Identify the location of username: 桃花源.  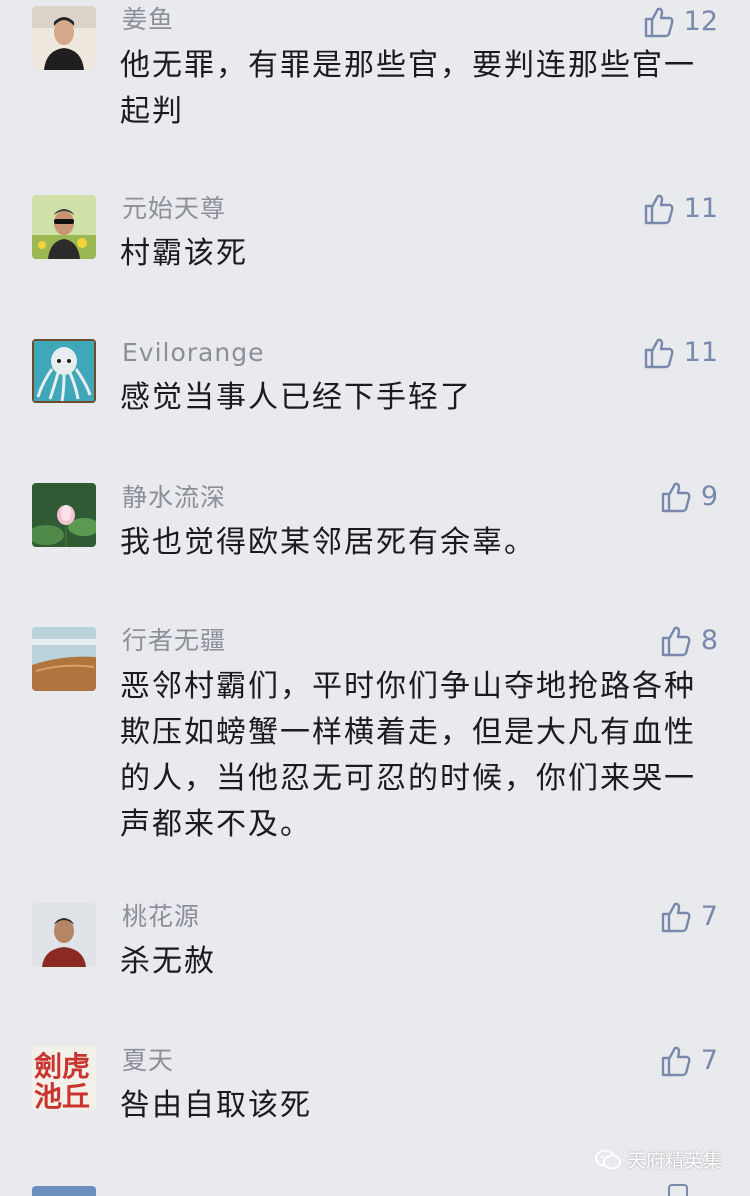
(161, 917).